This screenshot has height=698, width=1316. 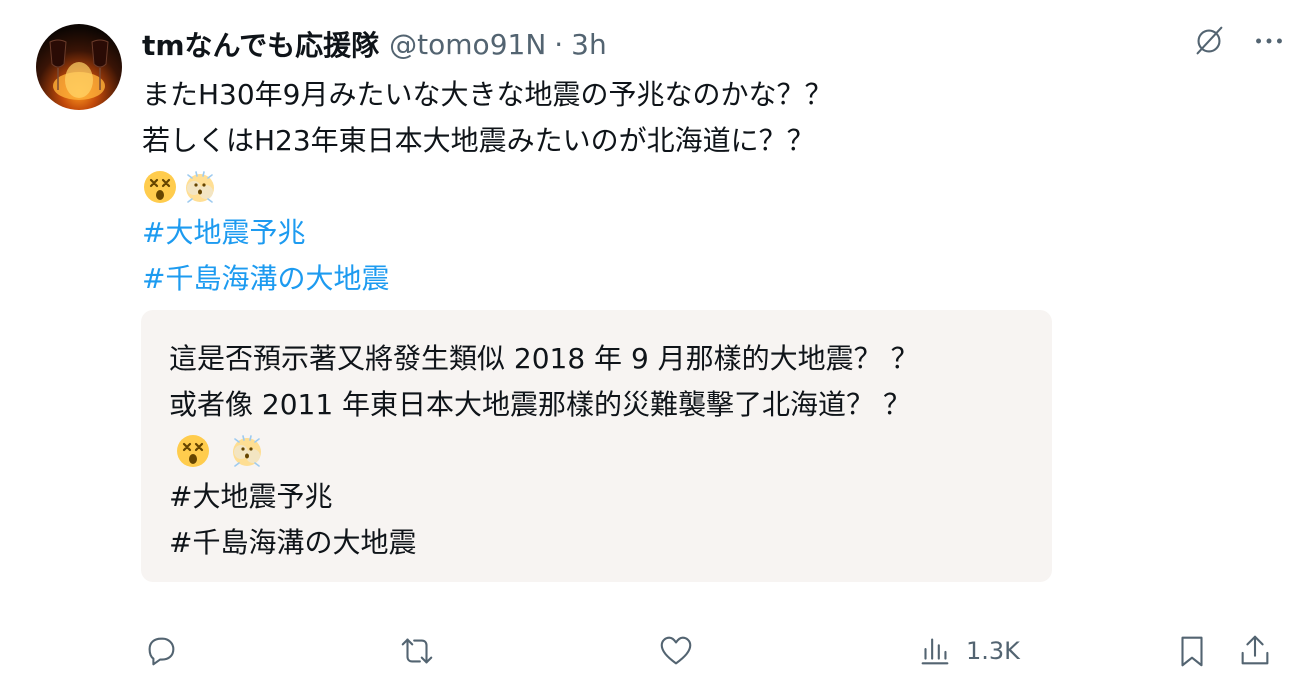 I want to click on grok-icon, so click(x=1209, y=40).